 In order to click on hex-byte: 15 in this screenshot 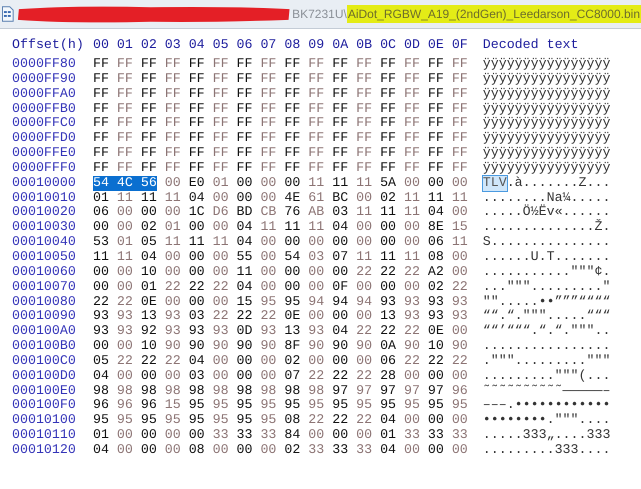, I will do `click(172, 406)`.